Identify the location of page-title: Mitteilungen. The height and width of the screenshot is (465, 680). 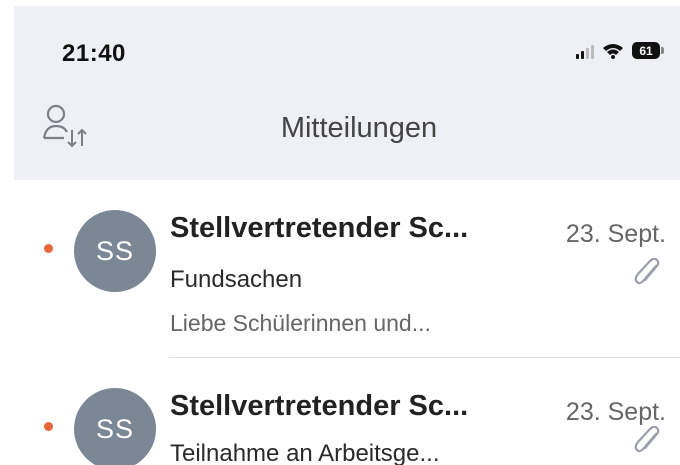
(359, 128).